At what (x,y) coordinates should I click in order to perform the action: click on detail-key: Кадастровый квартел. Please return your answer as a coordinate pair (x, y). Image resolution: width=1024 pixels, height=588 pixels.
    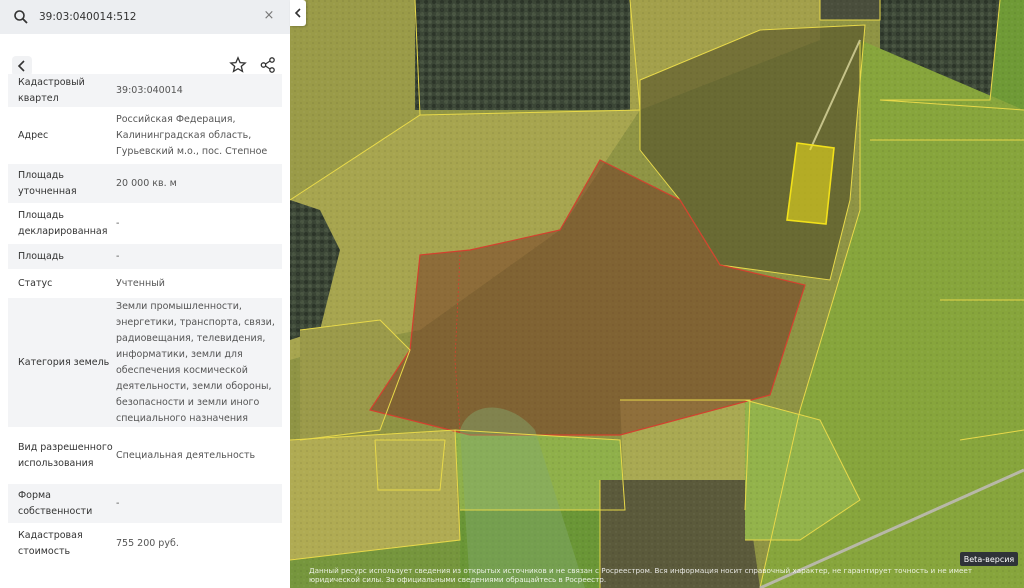
    Looking at the image, I should click on (51, 90).